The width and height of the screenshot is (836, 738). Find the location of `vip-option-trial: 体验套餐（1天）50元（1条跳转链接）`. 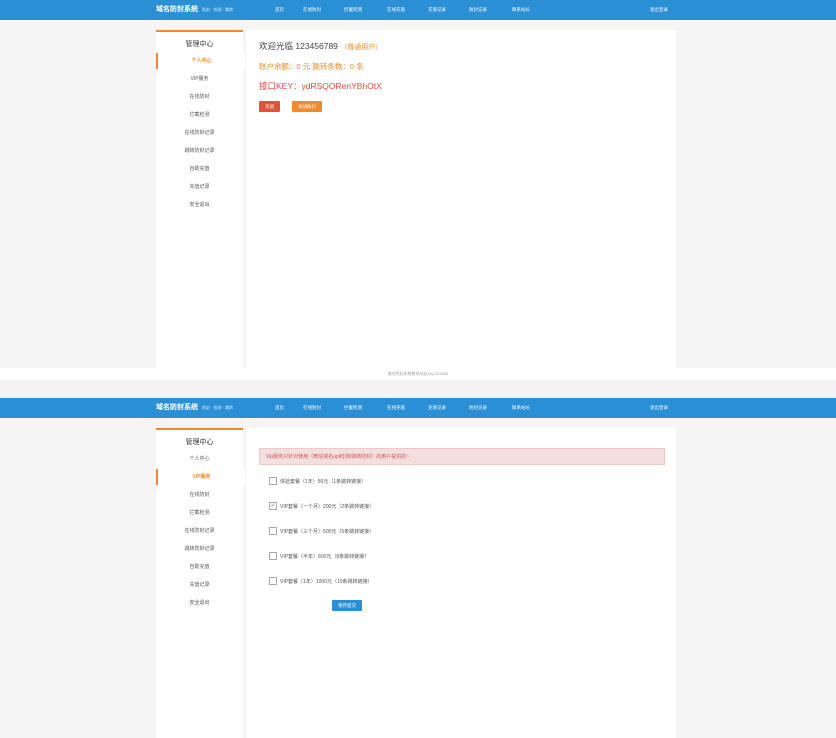

vip-option-trial: 体验套餐（1天）50元（1条跳转链接） is located at coordinates (318, 481).